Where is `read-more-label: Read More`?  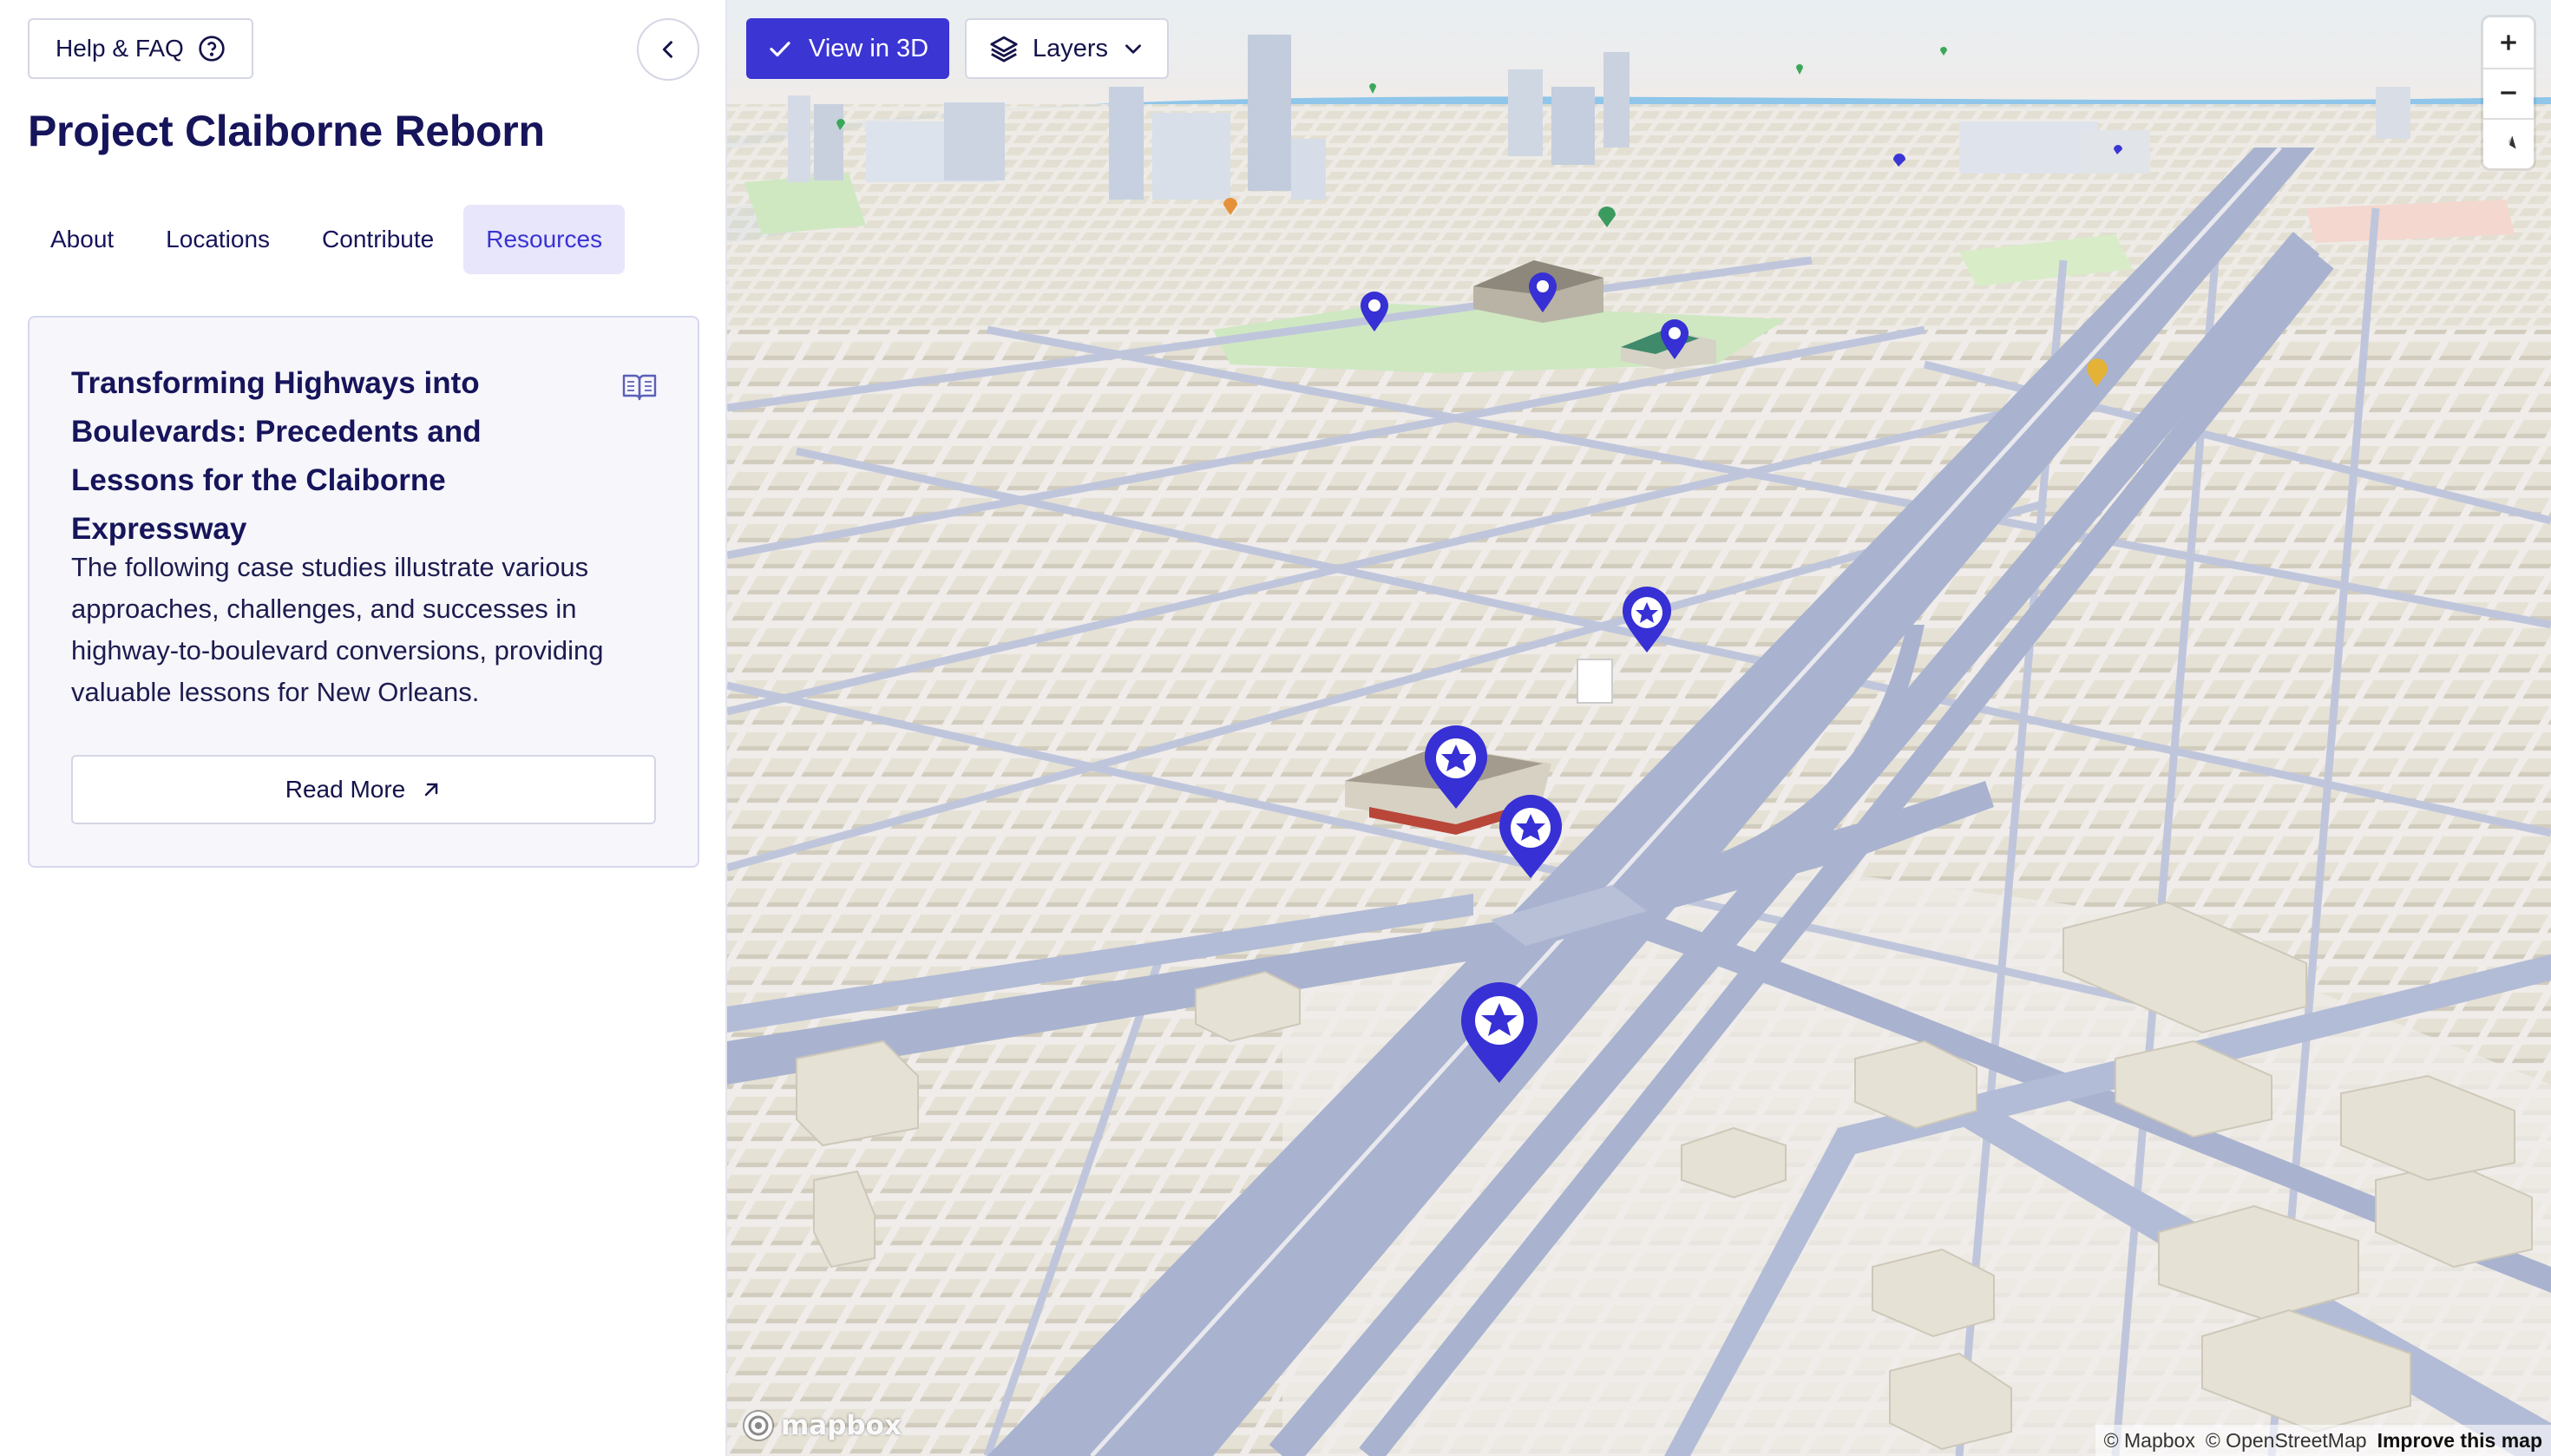 read-more-label: Read More is located at coordinates (345, 789).